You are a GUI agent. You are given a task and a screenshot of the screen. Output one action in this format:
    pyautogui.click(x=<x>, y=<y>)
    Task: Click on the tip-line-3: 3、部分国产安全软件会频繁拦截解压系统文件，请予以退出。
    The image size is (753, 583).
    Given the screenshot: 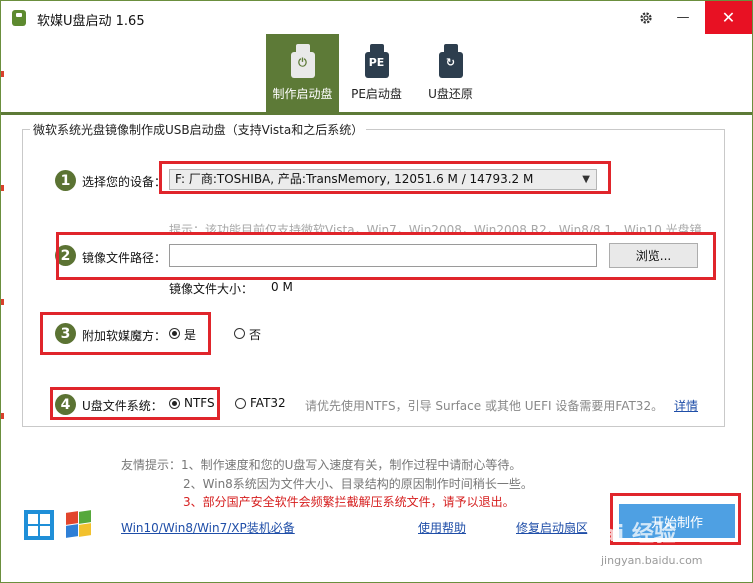 What is the action you would take?
    pyautogui.click(x=349, y=502)
    